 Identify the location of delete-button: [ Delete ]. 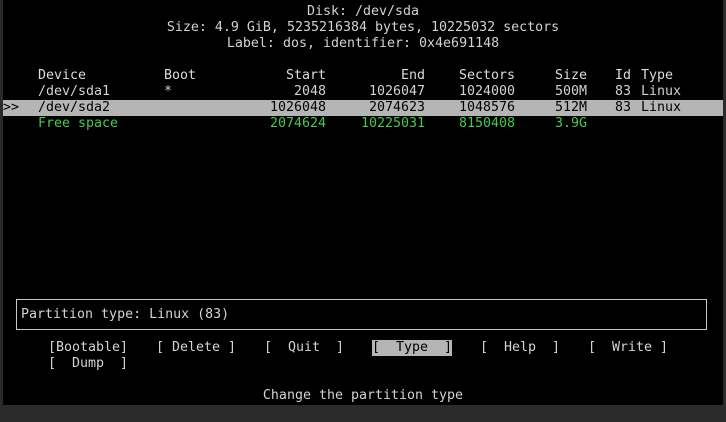
(196, 348).